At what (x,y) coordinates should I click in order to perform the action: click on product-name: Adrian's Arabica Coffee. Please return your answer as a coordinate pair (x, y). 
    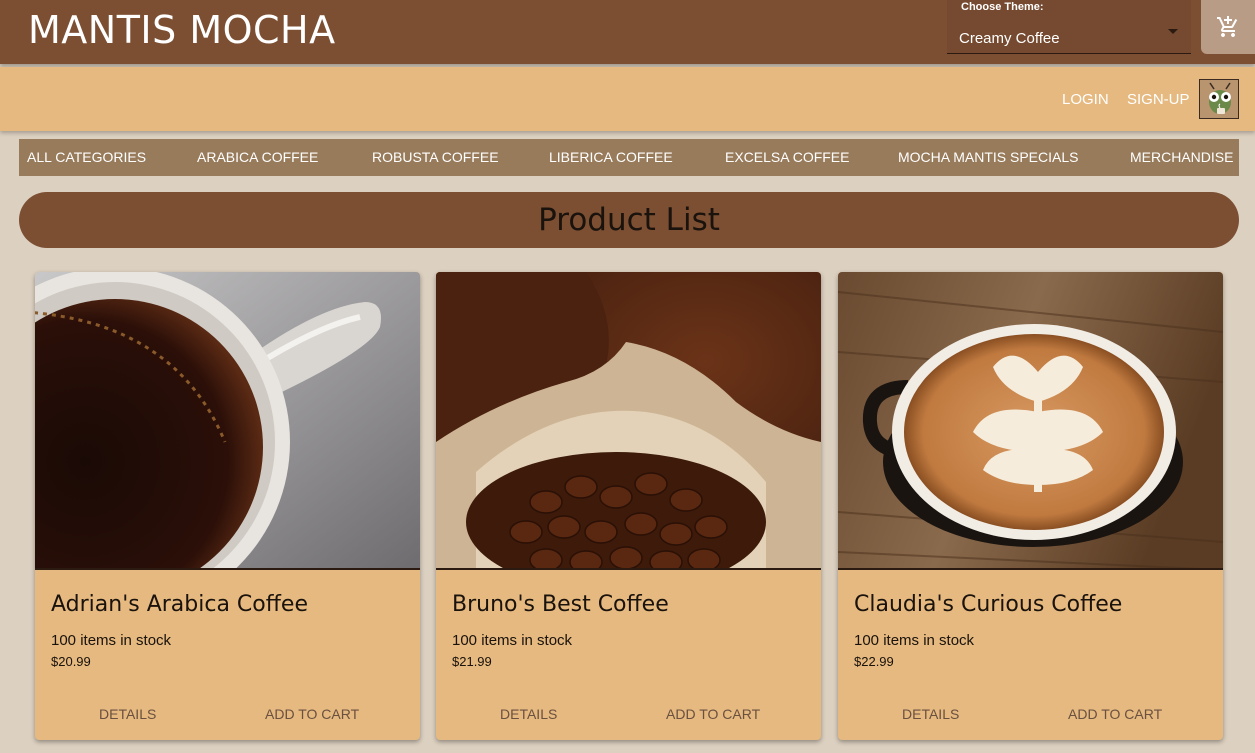
    Looking at the image, I should click on (179, 604).